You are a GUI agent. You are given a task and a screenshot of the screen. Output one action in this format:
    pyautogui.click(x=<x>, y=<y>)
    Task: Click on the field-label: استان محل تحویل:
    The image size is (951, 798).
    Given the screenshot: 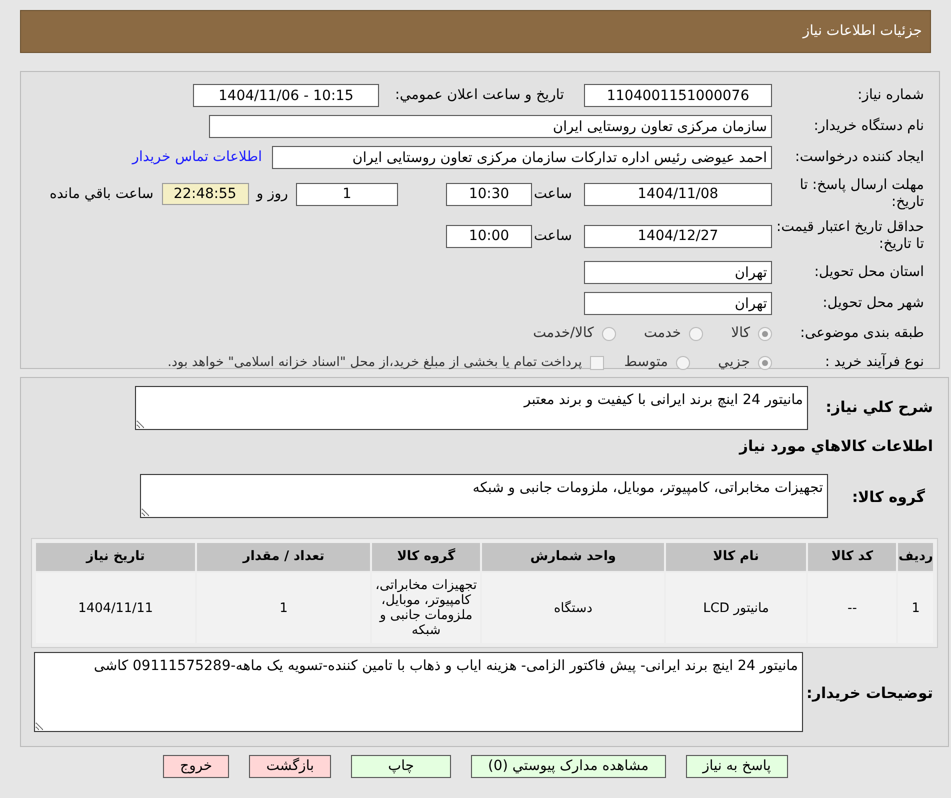 What is the action you would take?
    pyautogui.click(x=868, y=272)
    